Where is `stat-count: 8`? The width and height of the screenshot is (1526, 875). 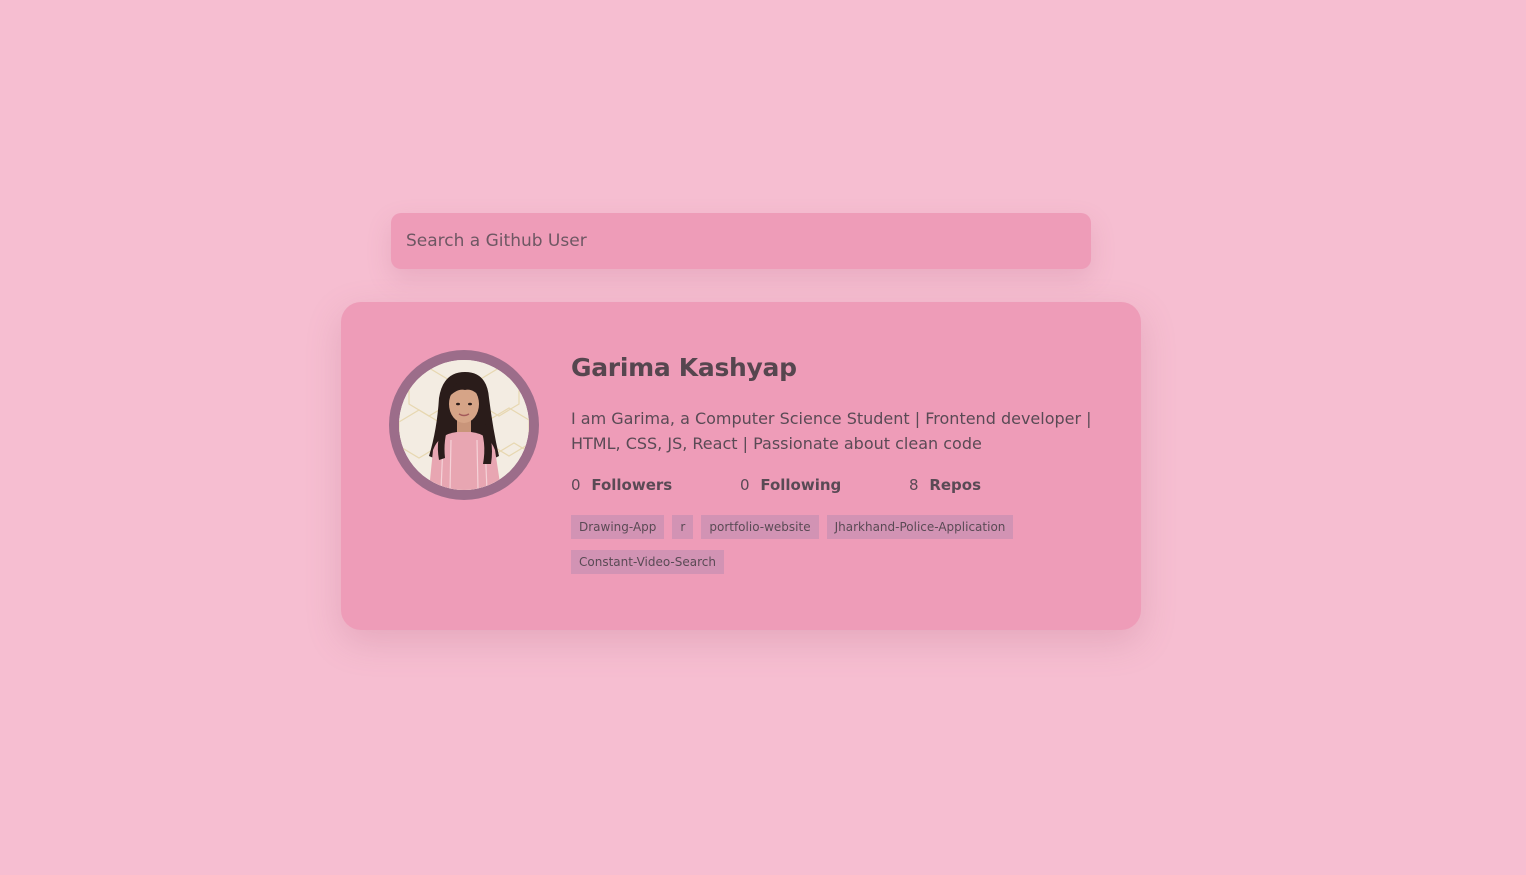 stat-count: 8 is located at coordinates (914, 485).